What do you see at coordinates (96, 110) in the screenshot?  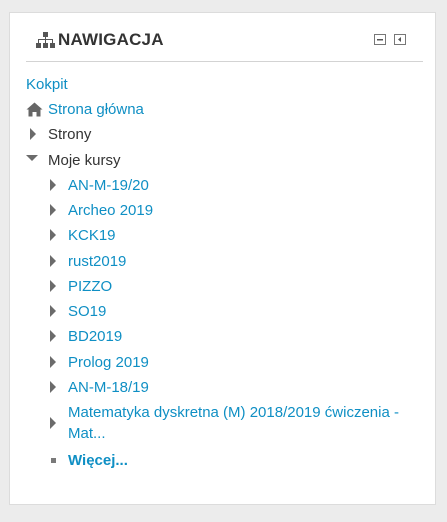 I see `nav-link-home: Strona główna` at bounding box center [96, 110].